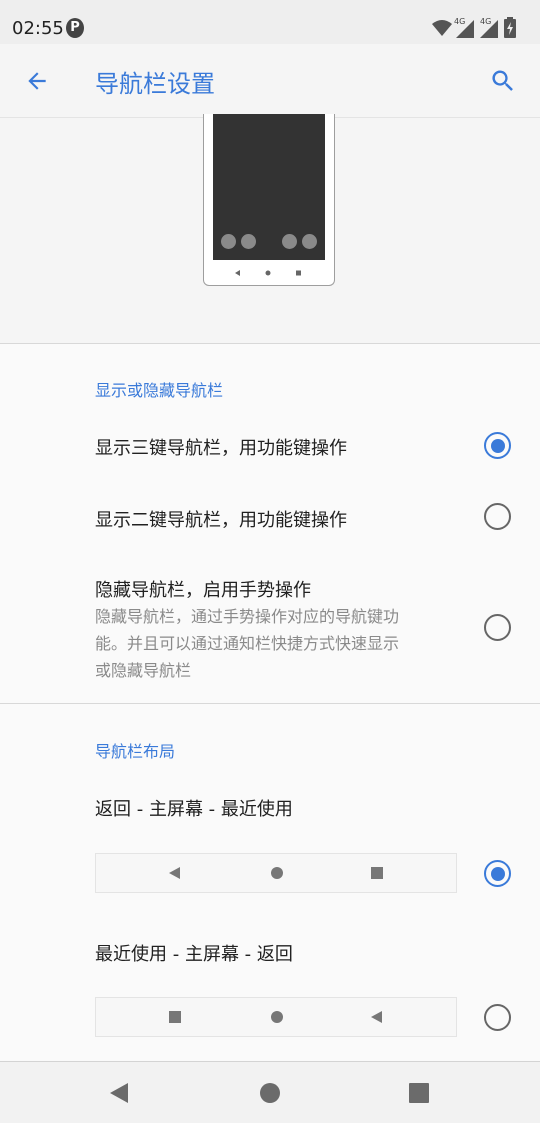  Describe the element at coordinates (510, 27) in the screenshot. I see `battery-charging-icon` at that location.